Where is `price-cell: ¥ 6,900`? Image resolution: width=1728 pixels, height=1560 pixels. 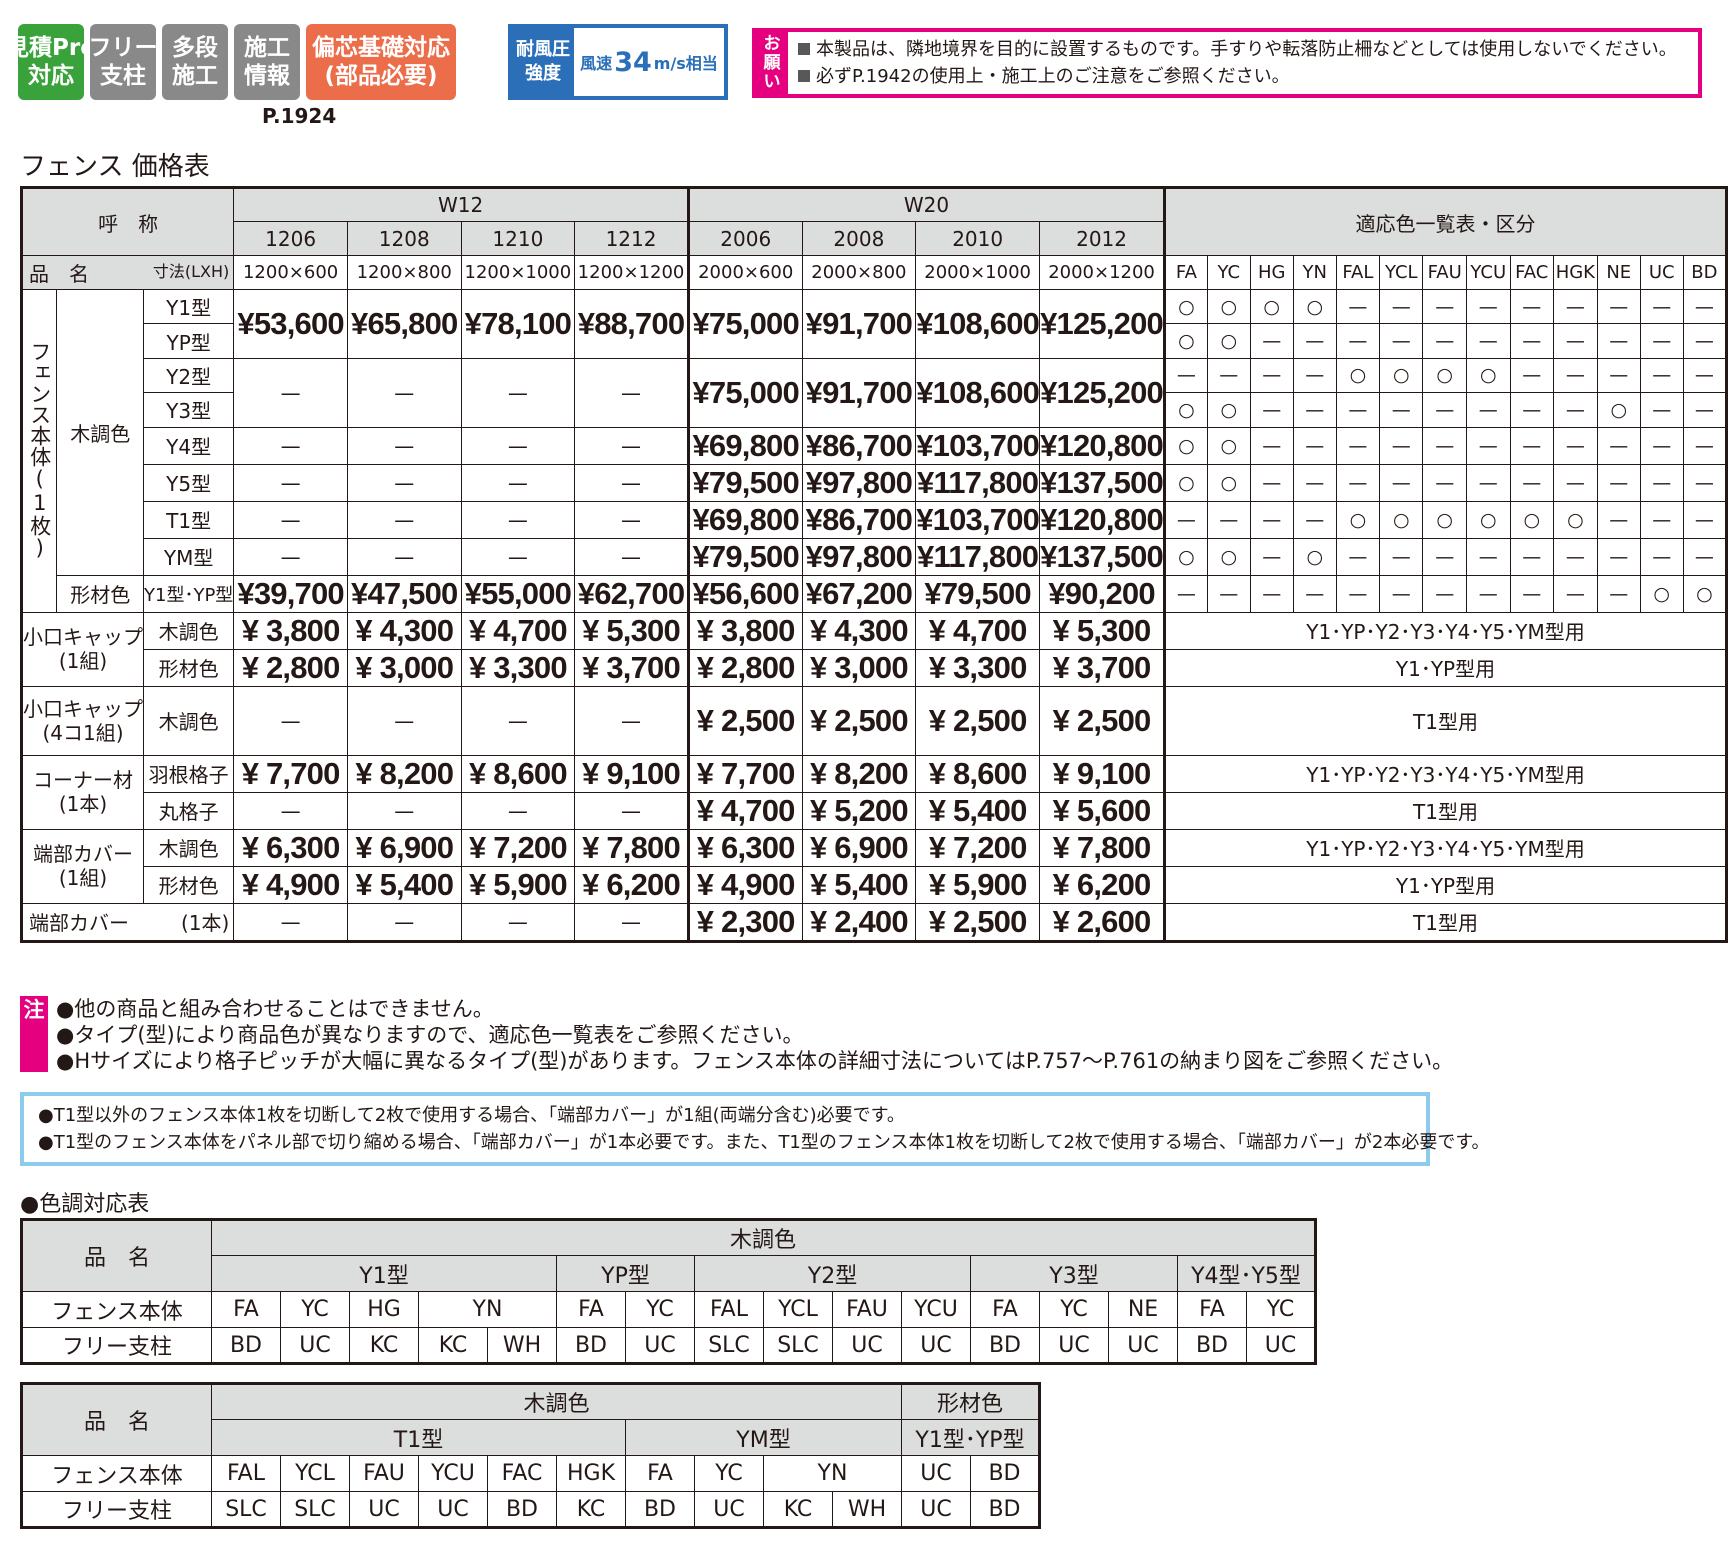
price-cell: ¥ 6,900 is located at coordinates (859, 847).